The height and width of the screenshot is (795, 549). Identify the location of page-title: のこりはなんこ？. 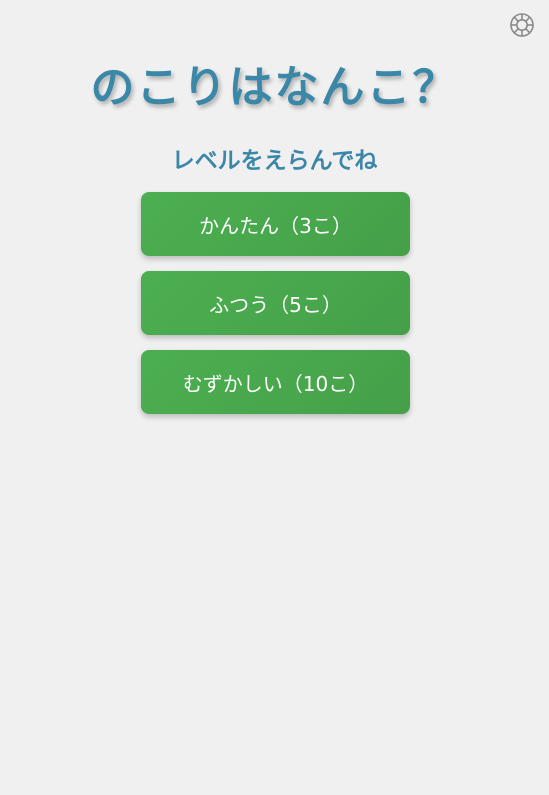
(274, 87).